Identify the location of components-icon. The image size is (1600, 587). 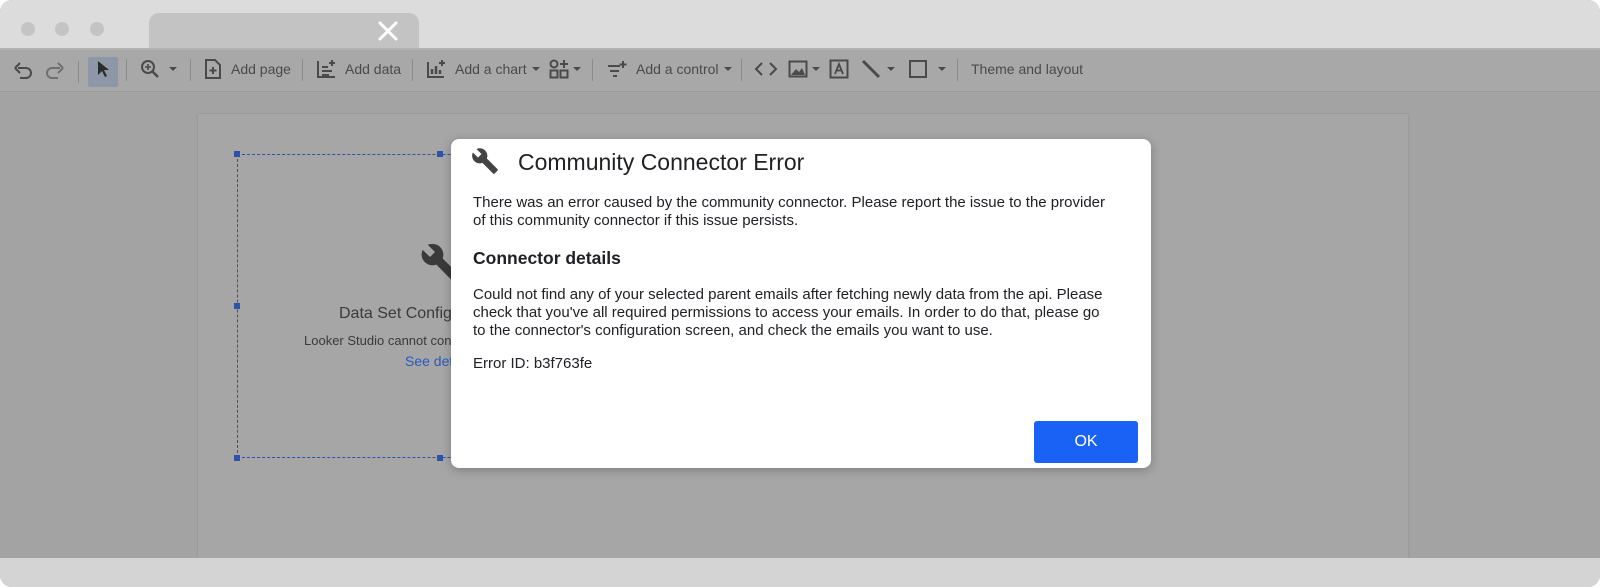
(559, 69).